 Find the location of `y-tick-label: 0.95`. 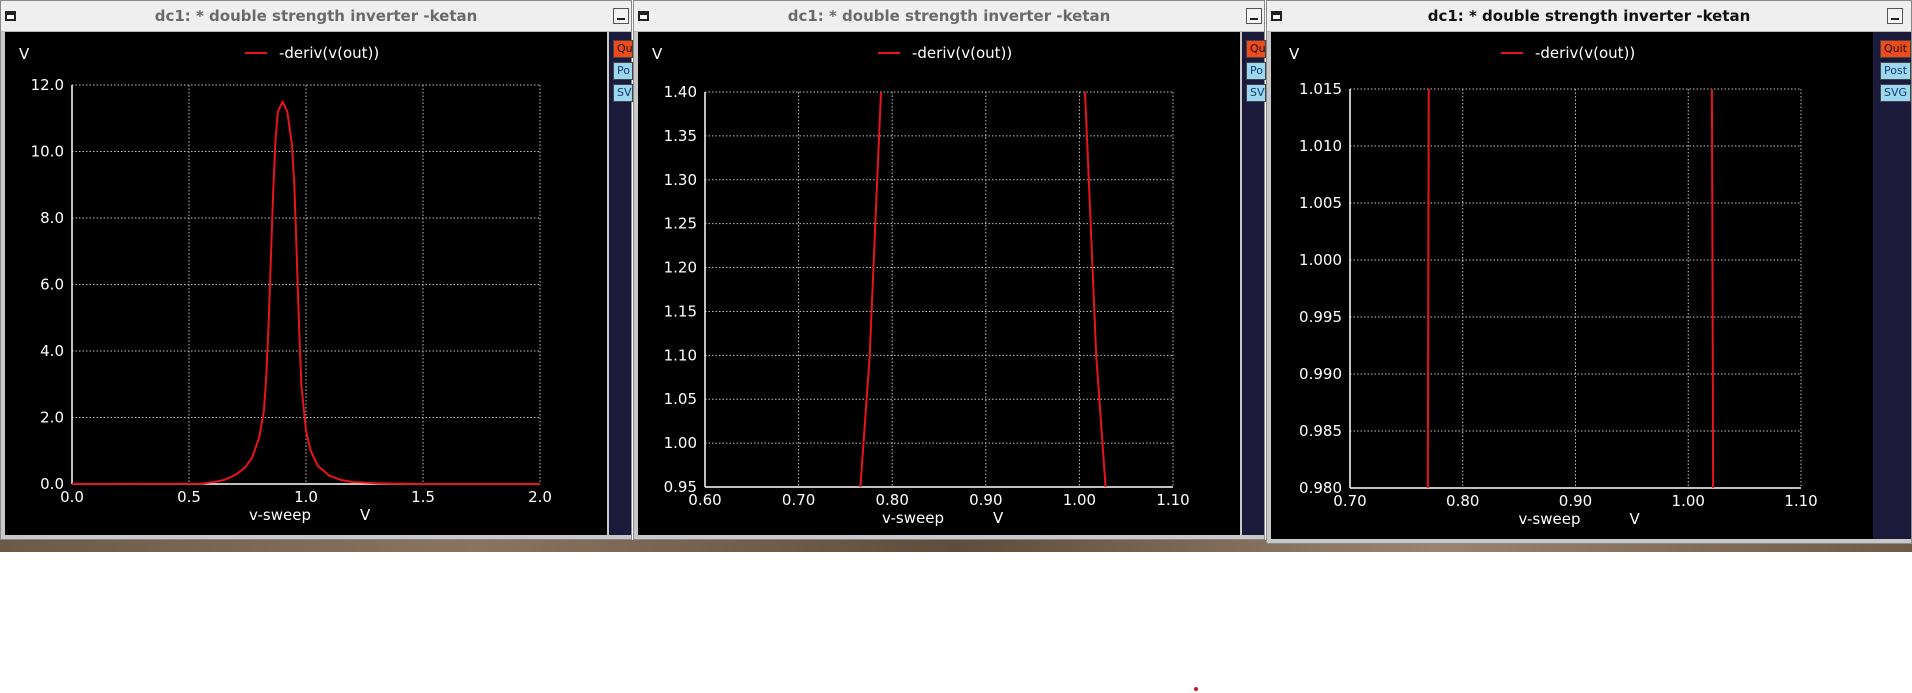

y-tick-label: 0.95 is located at coordinates (680, 487).